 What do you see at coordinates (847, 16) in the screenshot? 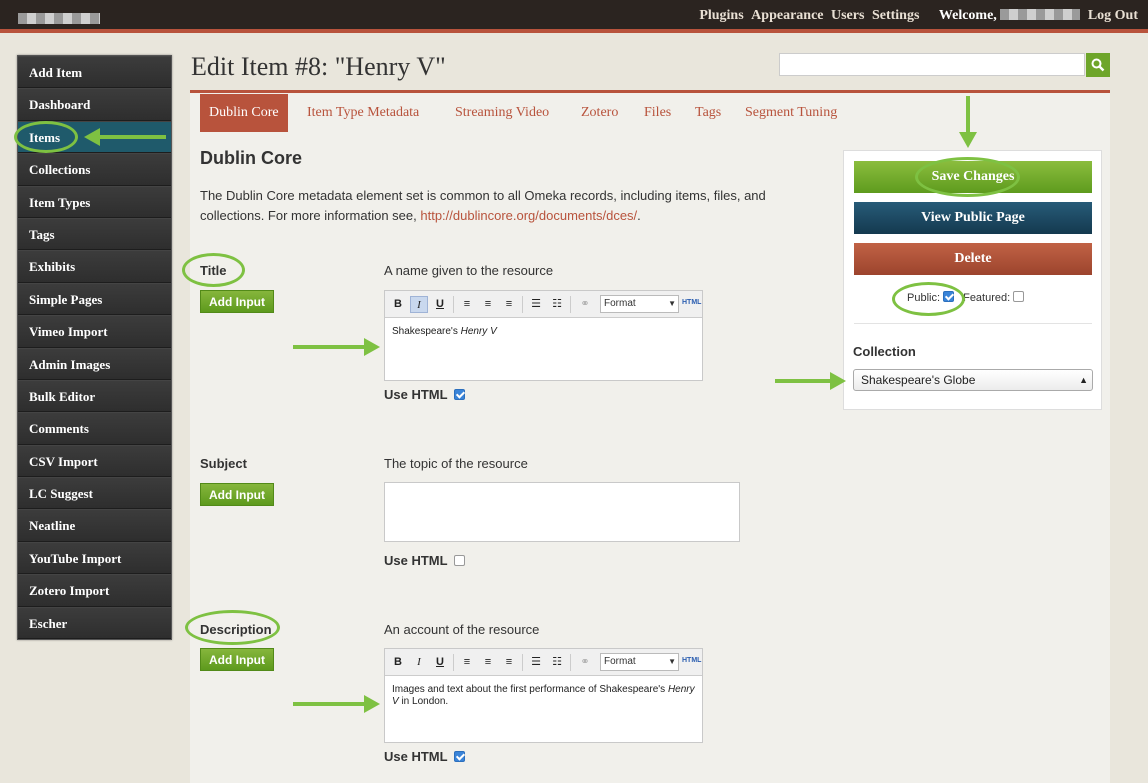
I see `nav-users: Users` at bounding box center [847, 16].